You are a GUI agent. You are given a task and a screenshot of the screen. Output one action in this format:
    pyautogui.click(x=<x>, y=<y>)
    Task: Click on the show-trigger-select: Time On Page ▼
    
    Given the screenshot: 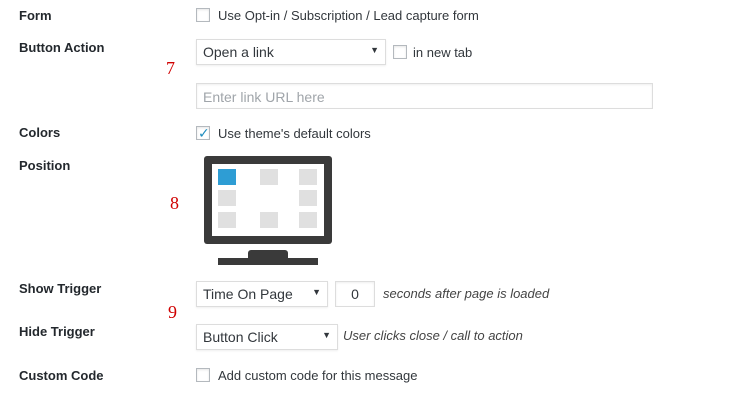 What is the action you would take?
    pyautogui.click(x=262, y=294)
    